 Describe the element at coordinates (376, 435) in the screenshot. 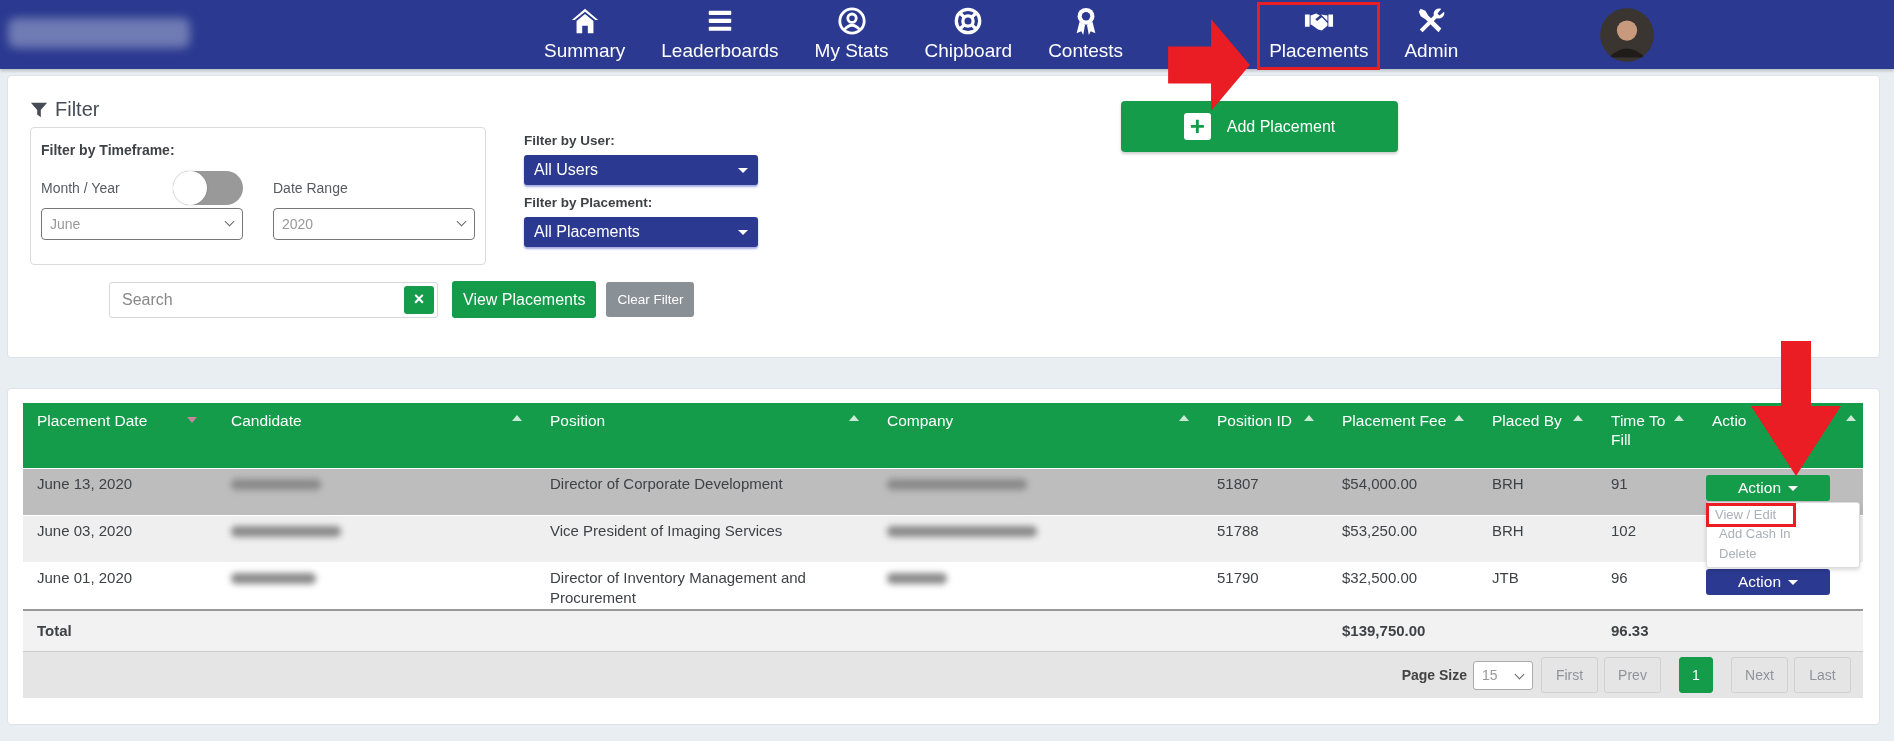

I see `column-header: Candidate` at that location.